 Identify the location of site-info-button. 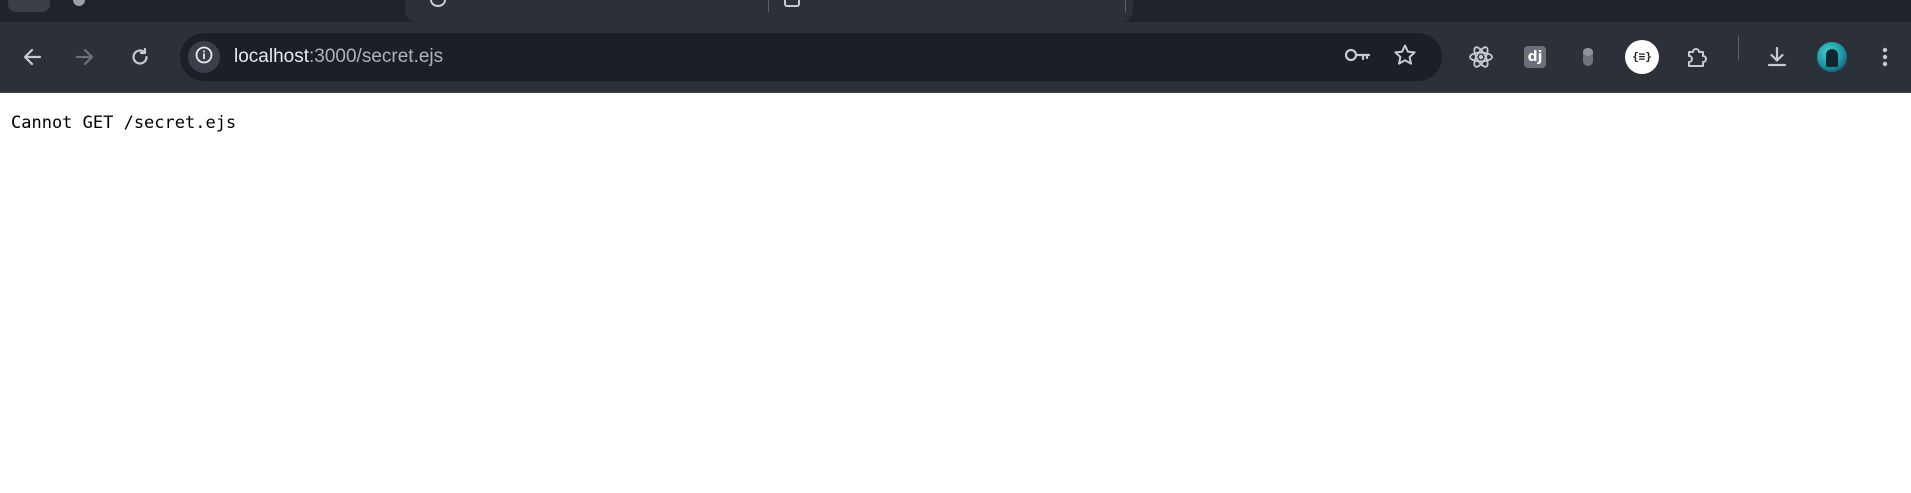
(204, 57).